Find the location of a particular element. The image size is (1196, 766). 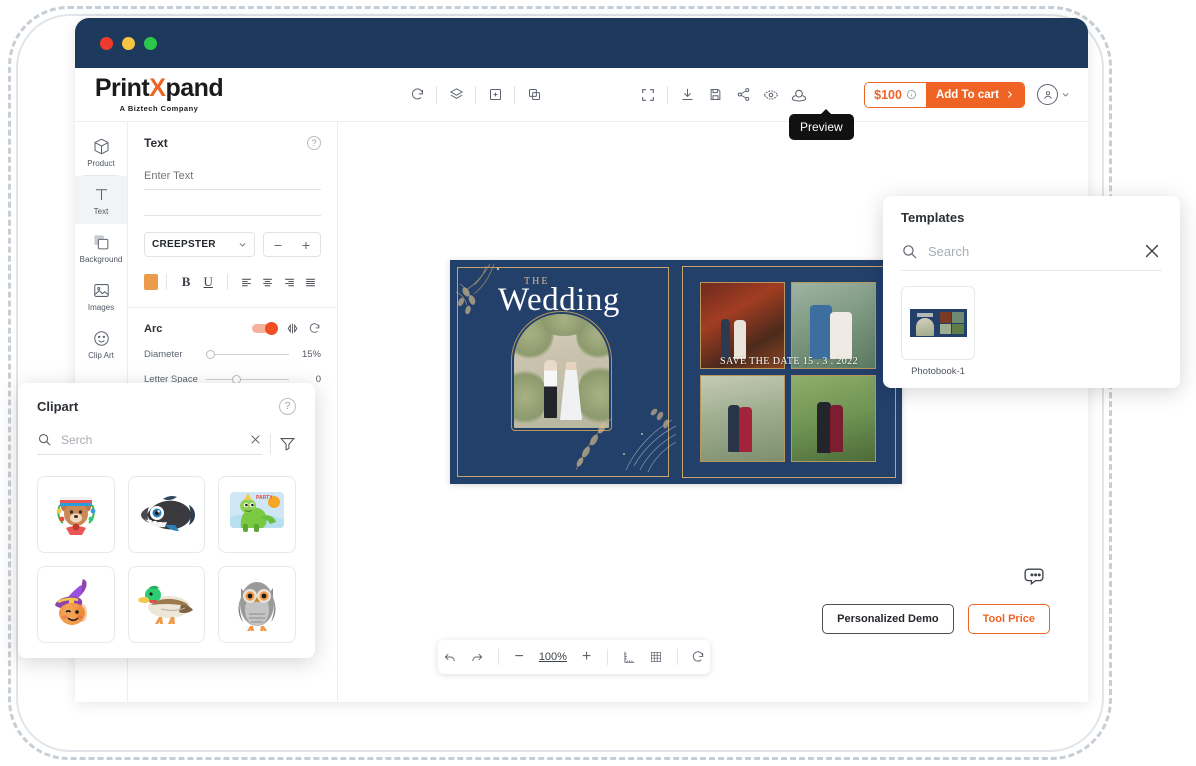

font-size-increase-button: + is located at coordinates (306, 245).